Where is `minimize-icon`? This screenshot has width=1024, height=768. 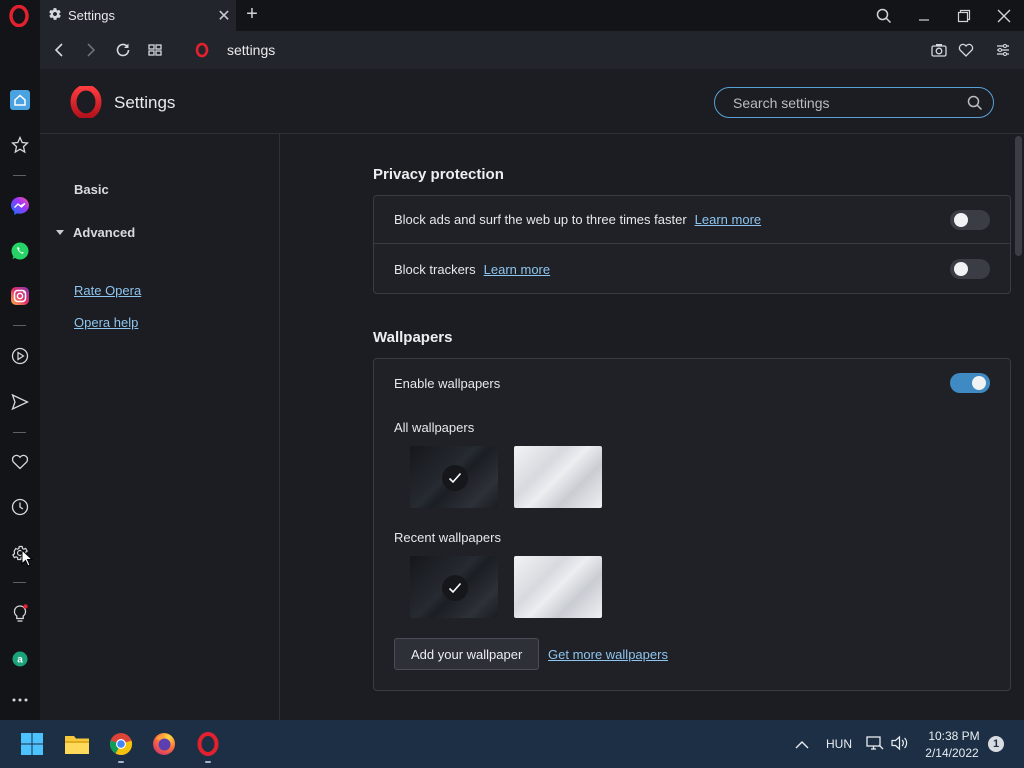
minimize-icon is located at coordinates (924, 15).